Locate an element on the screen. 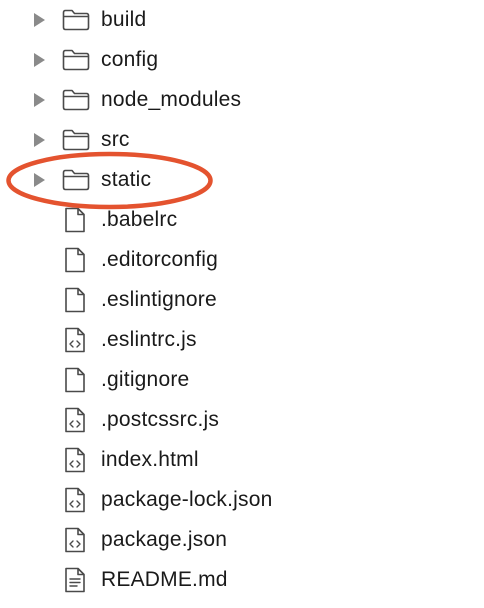 The height and width of the screenshot is (608, 484). tree-item-readme-md: README.md is located at coordinates (242, 580).